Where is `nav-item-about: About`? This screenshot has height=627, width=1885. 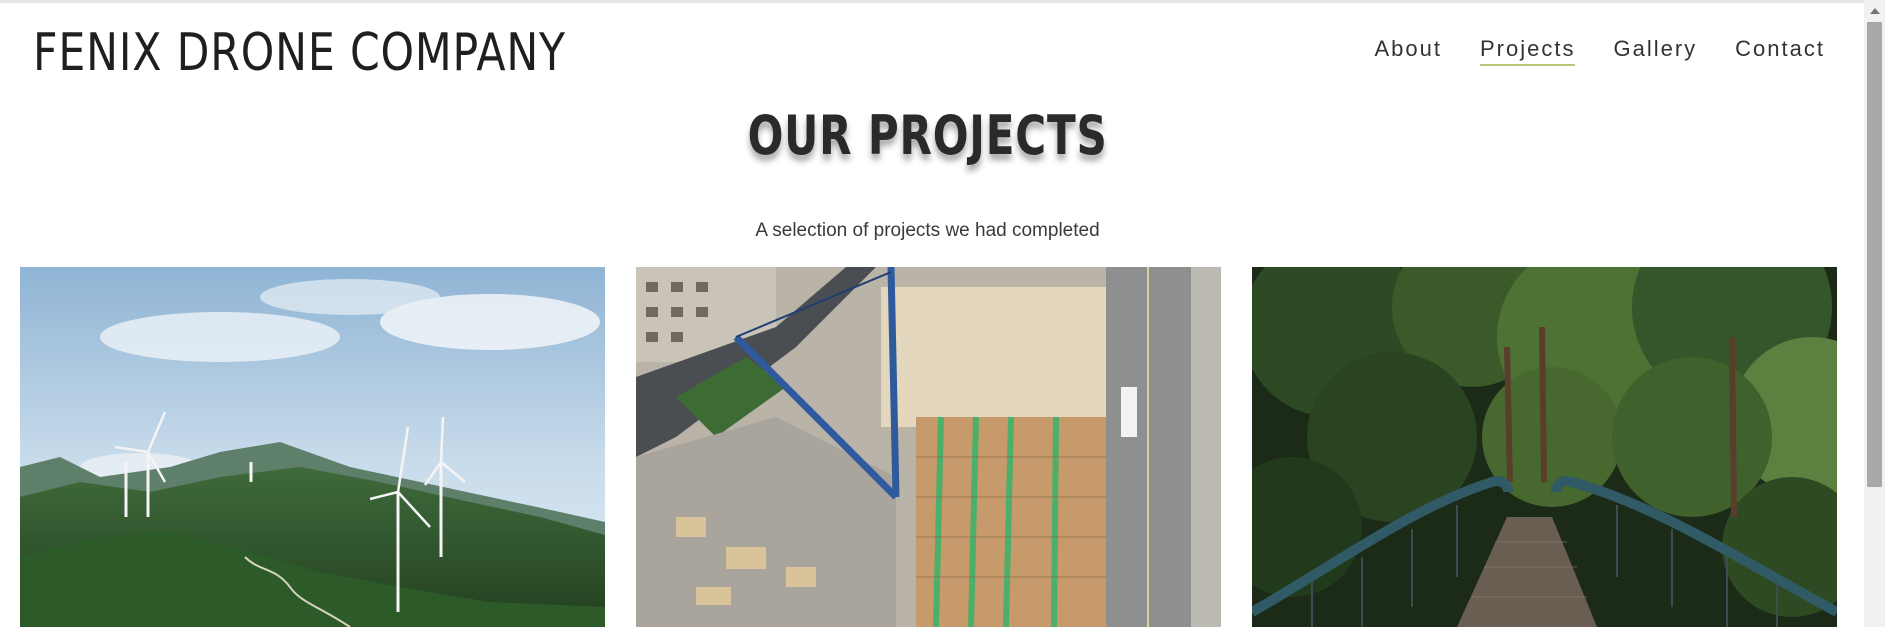 nav-item-about: About is located at coordinates (1409, 51).